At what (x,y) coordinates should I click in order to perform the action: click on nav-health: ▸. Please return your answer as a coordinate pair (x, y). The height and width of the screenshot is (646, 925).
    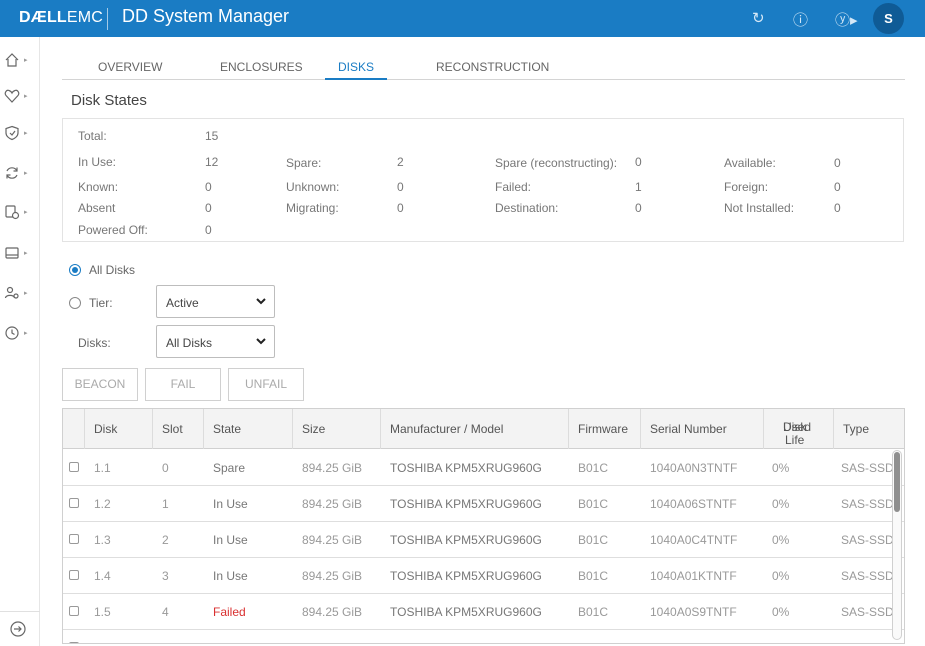
    Looking at the image, I should click on (20, 98).